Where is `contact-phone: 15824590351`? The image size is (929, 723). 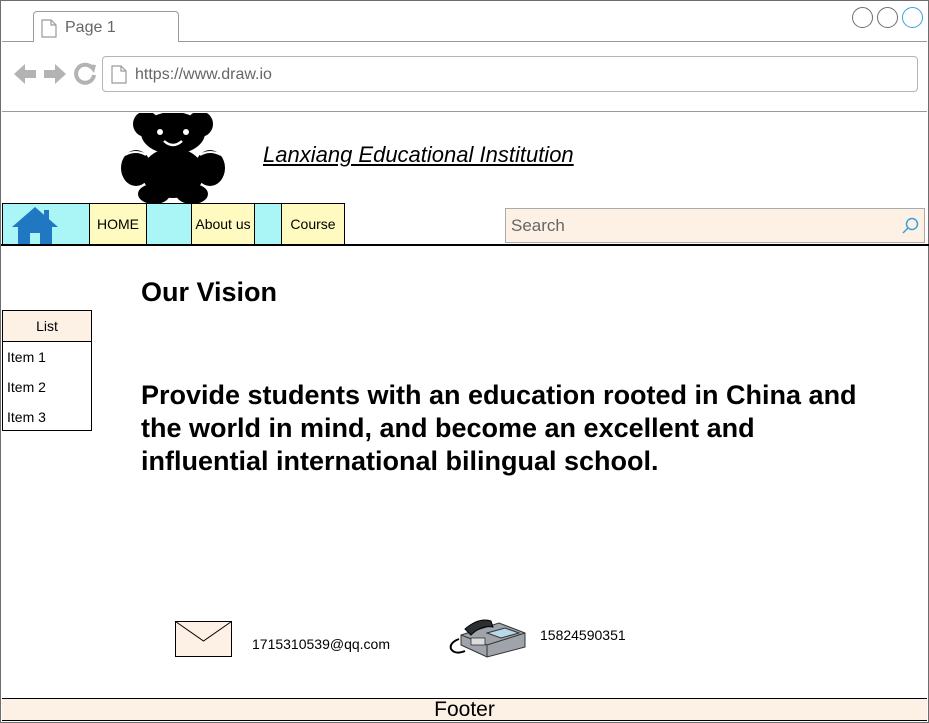 contact-phone: 15824590351 is located at coordinates (583, 635).